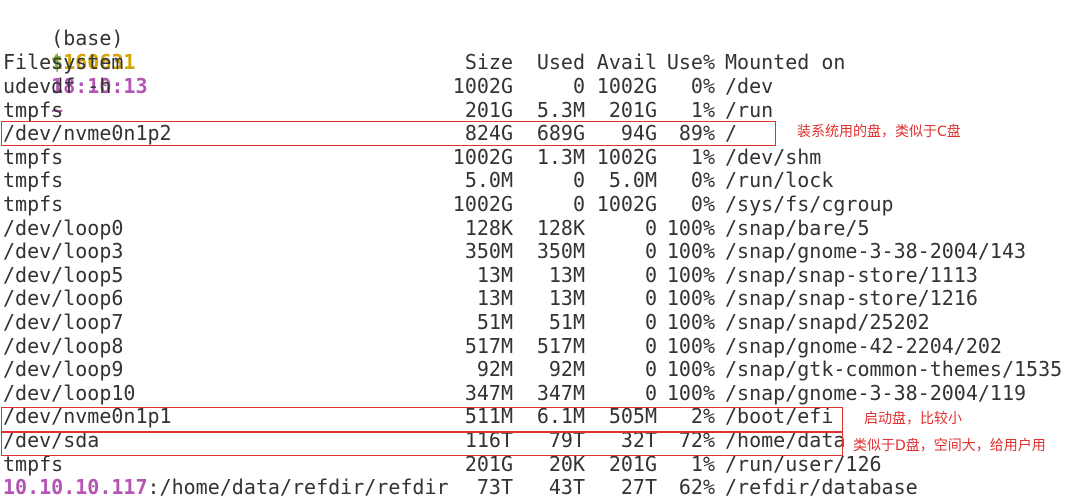 This screenshot has width=1080, height=504. Describe the element at coordinates (749, 109) in the screenshot. I see `mount-point-cell: /run` at that location.